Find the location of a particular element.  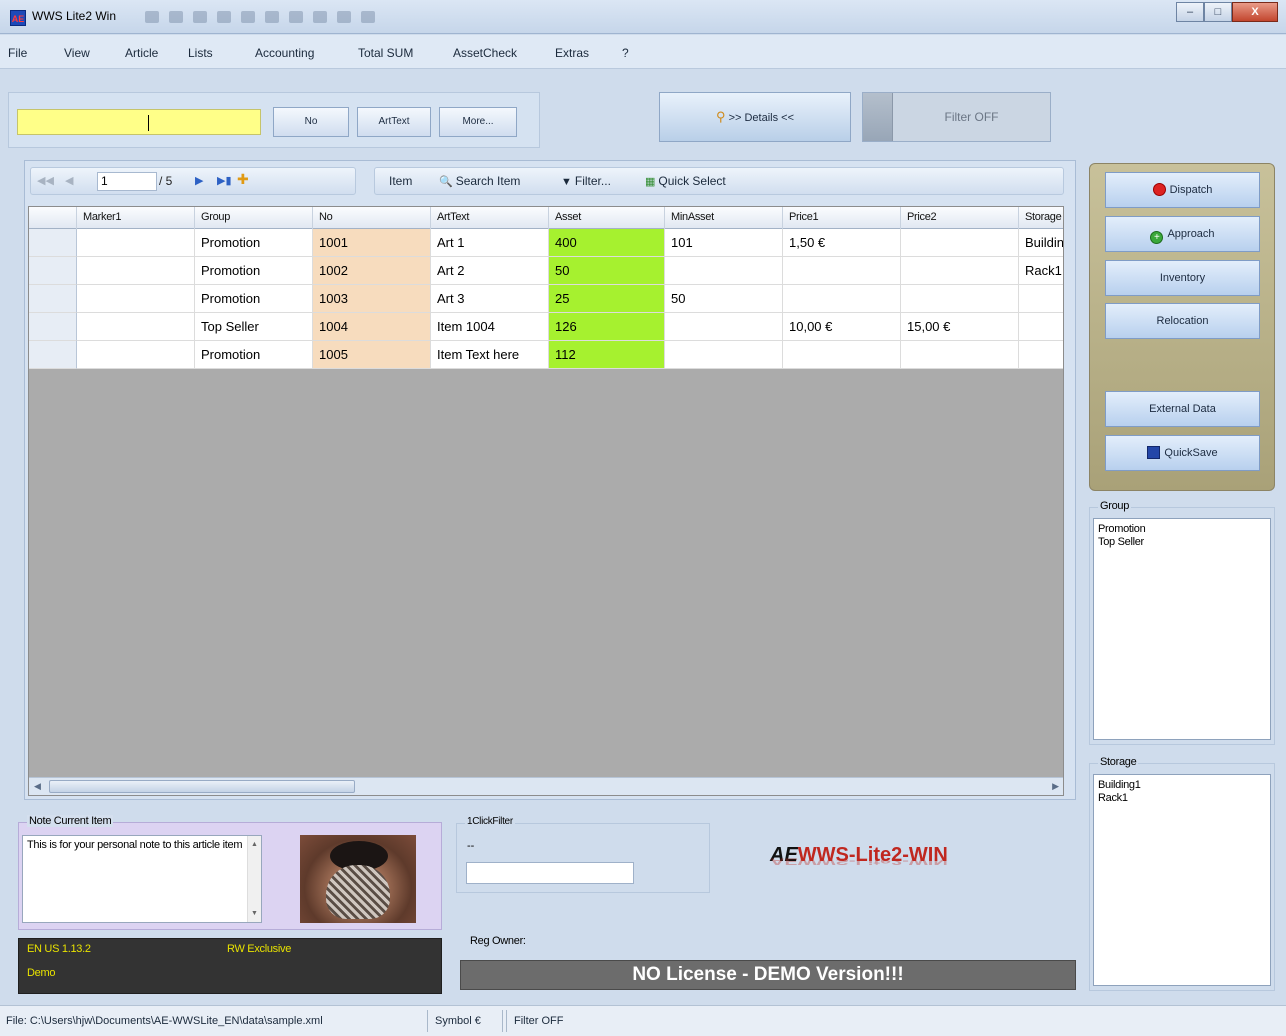

next-record-icon: ▶ is located at coordinates (199, 180).